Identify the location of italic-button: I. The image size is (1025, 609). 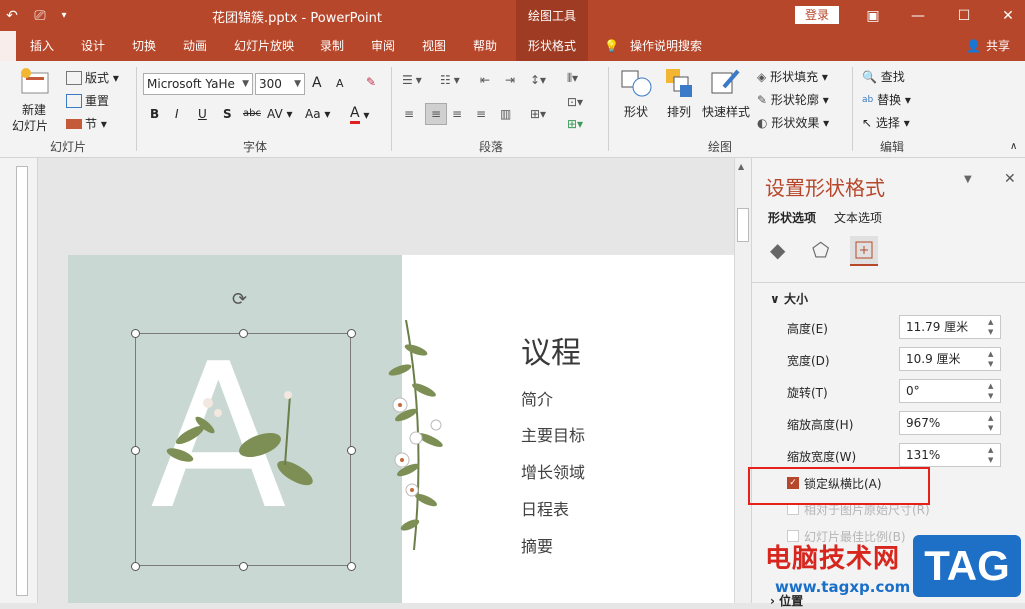
(177, 114).